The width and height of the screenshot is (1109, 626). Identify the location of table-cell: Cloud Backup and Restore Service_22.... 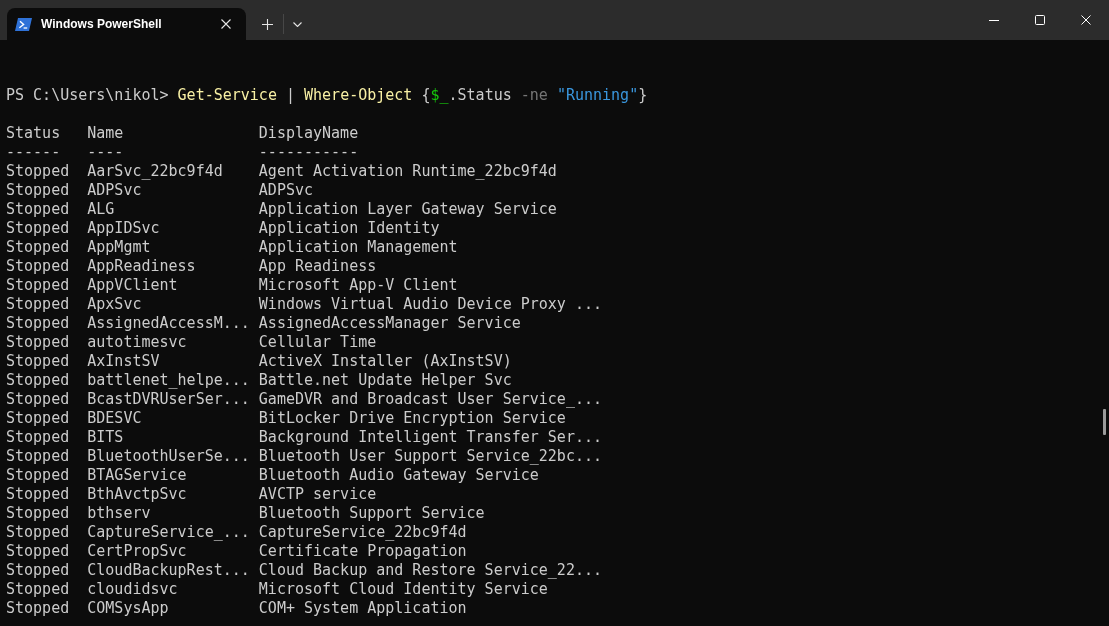
(430, 570).